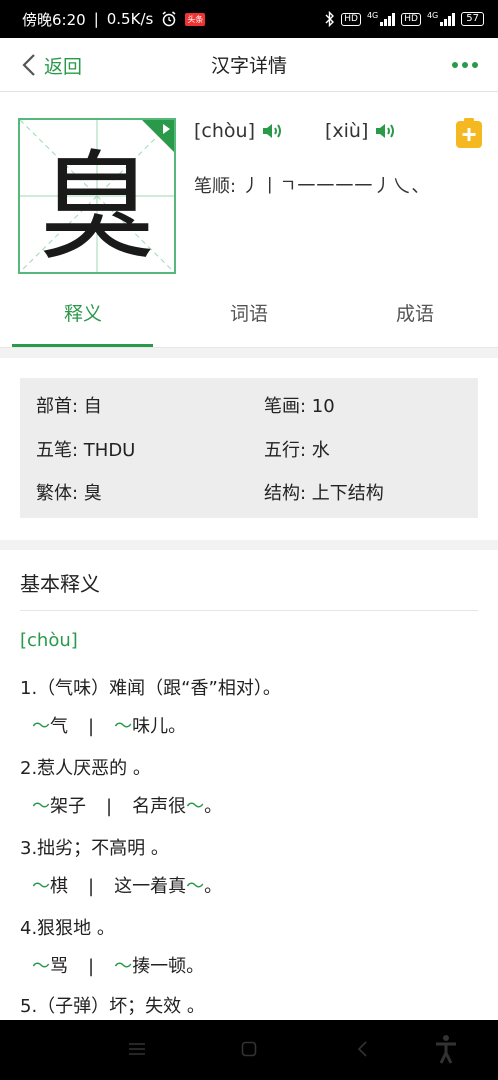  What do you see at coordinates (472, 19) in the screenshot?
I see `battery-icon: 57` at bounding box center [472, 19].